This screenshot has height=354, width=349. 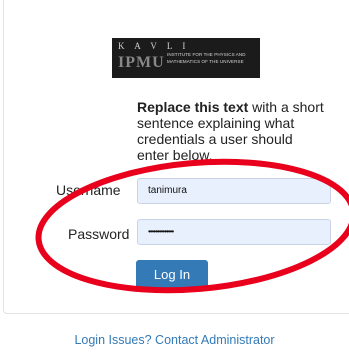 I want to click on contact-admin-link: Login Issues? Contact Administrator, so click(x=174, y=340).